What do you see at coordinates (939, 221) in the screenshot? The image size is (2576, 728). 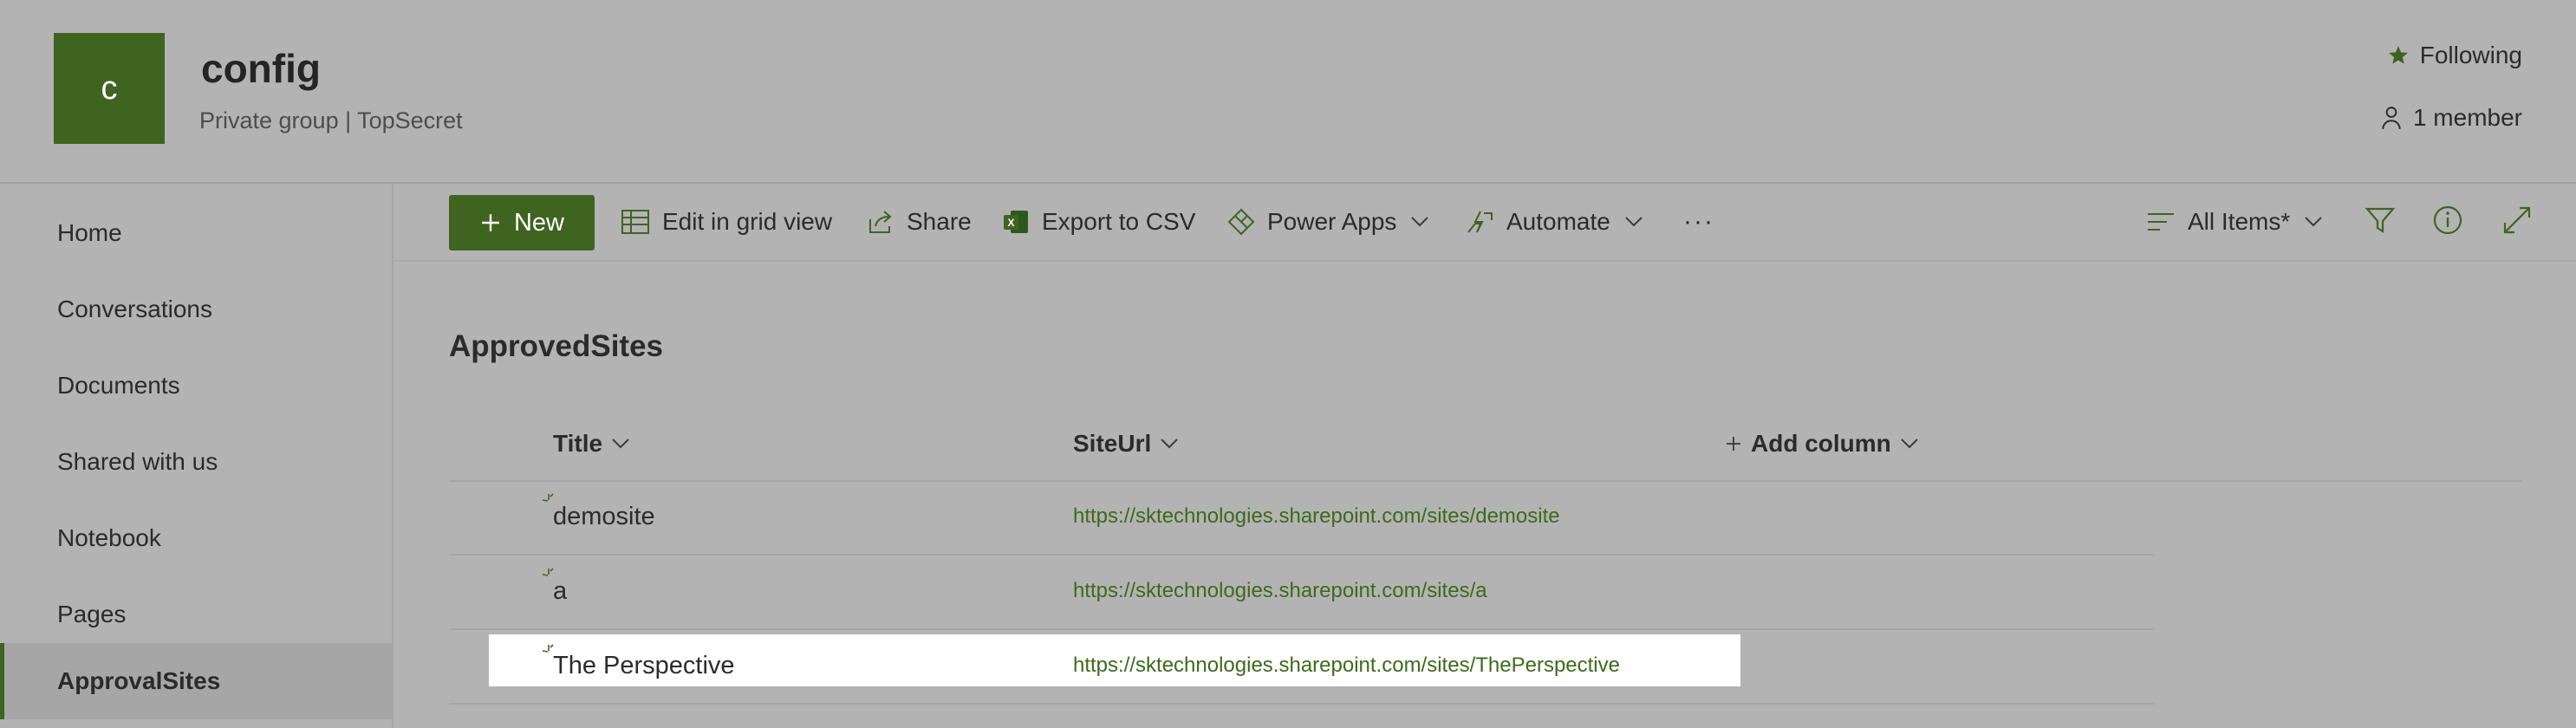 I see `share-label: Share` at bounding box center [939, 221].